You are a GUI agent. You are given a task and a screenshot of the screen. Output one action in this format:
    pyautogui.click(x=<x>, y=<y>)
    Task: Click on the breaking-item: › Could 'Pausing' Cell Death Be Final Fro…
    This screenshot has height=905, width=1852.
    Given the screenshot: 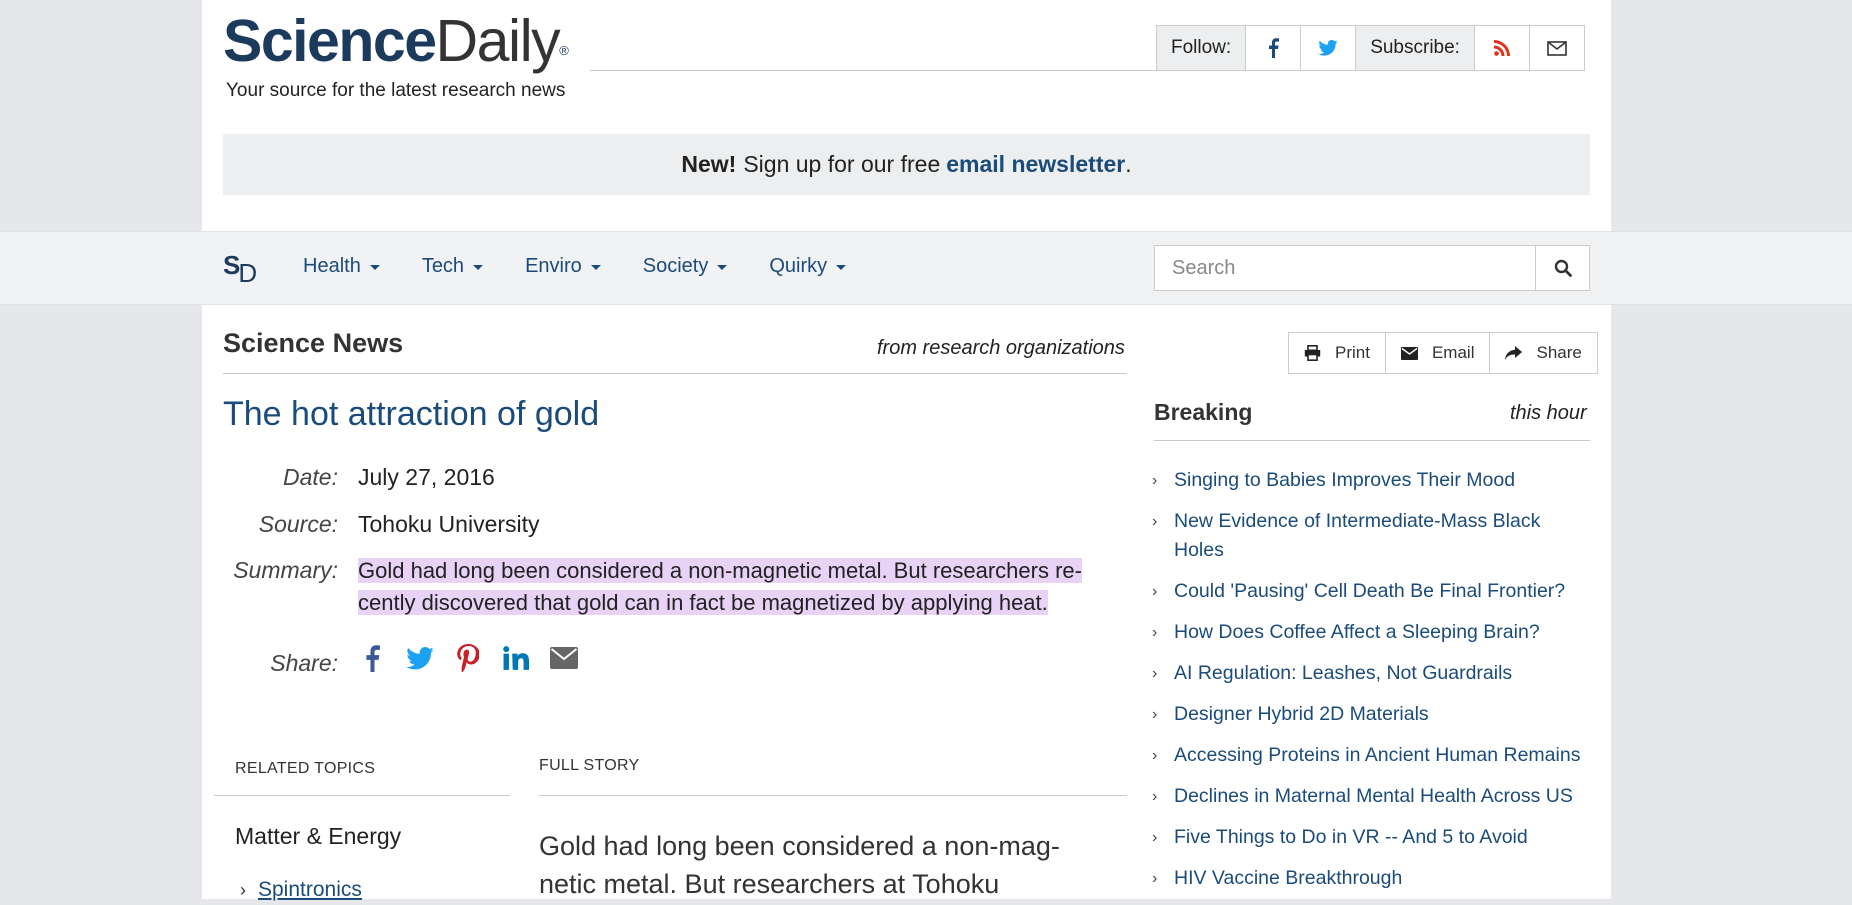 What is the action you would take?
    pyautogui.click(x=1372, y=591)
    